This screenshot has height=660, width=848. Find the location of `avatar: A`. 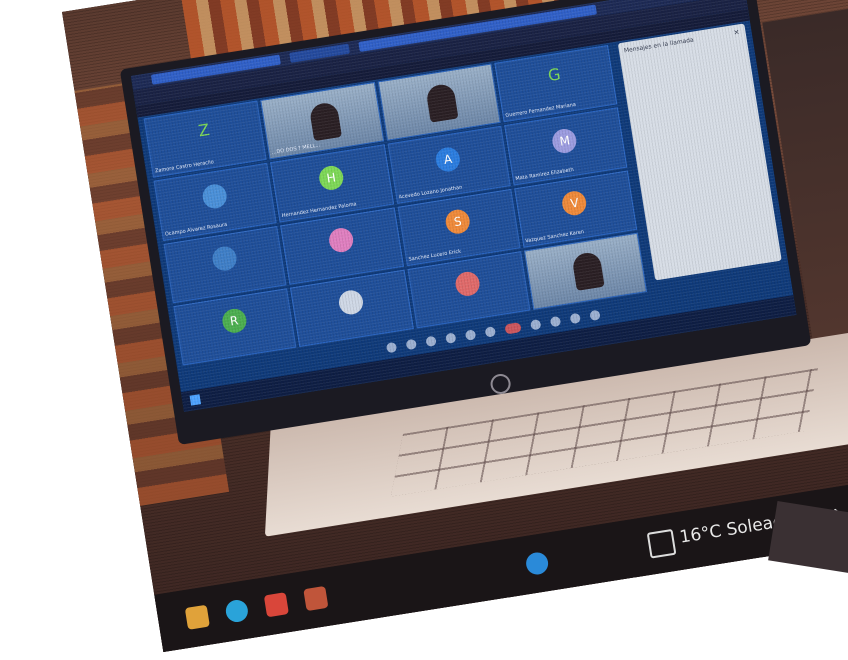

avatar: A is located at coordinates (448, 159).